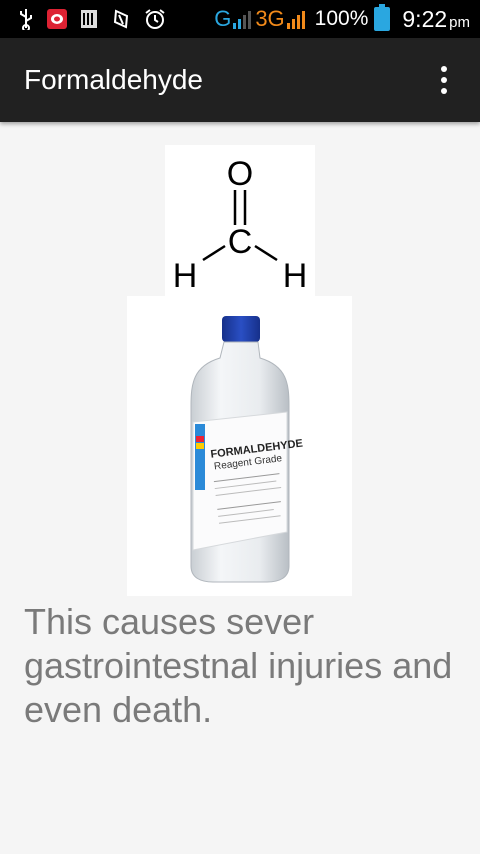 This screenshot has height=854, width=480. What do you see at coordinates (240, 221) in the screenshot?
I see `formaldehyde-structure-image: O C H H` at bounding box center [240, 221].